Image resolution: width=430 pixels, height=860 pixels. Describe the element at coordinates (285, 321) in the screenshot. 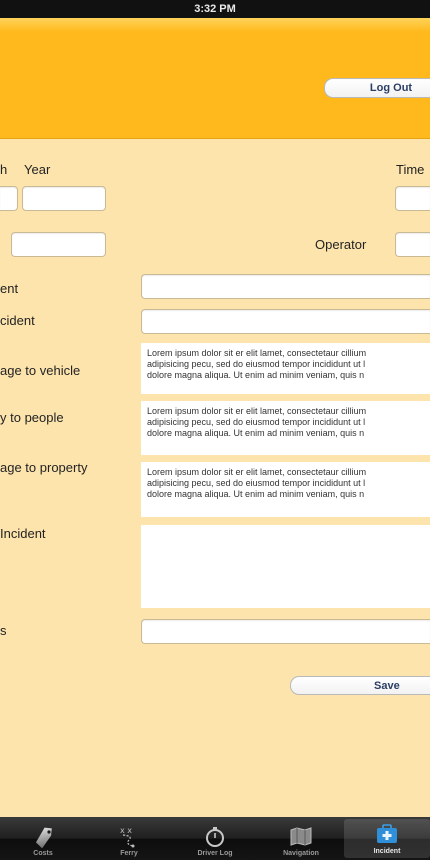

I see `field2-input` at that location.